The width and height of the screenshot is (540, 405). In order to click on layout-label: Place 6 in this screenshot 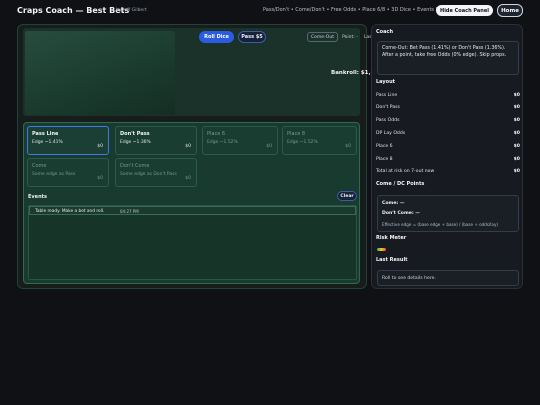, I will do `click(384, 146)`.